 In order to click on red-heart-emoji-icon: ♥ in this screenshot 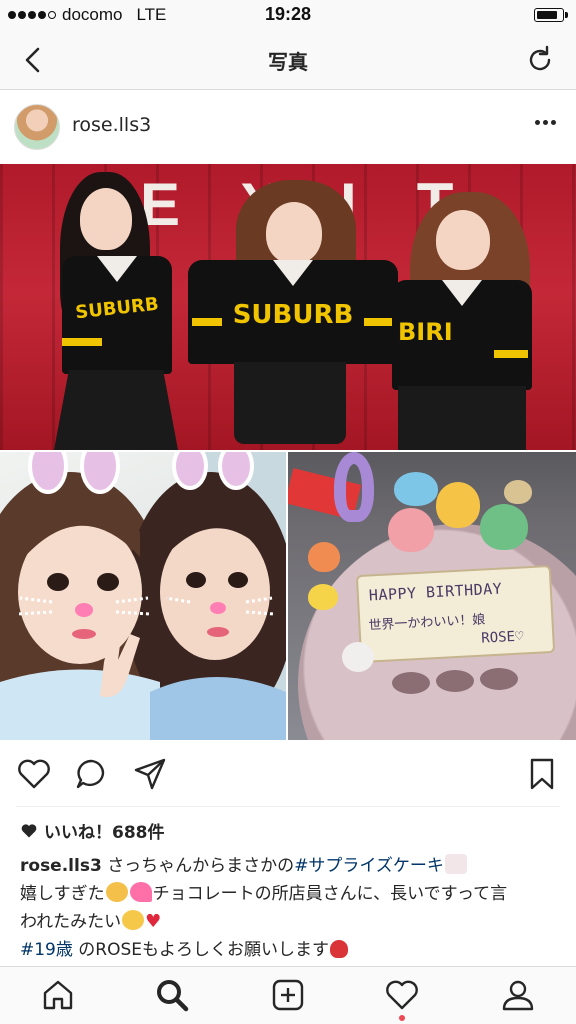, I will do `click(153, 921)`.